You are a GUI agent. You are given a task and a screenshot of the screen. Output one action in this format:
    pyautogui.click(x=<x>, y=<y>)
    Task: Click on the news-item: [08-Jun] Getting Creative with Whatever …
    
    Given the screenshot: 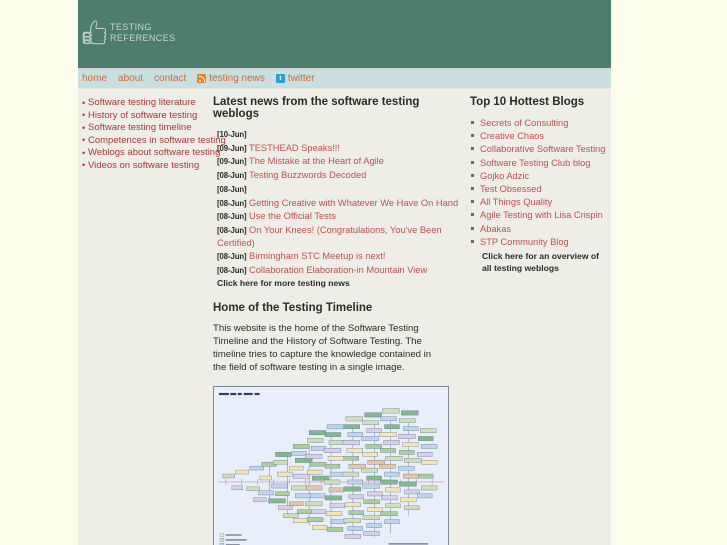 What is the action you would take?
    pyautogui.click(x=336, y=203)
    